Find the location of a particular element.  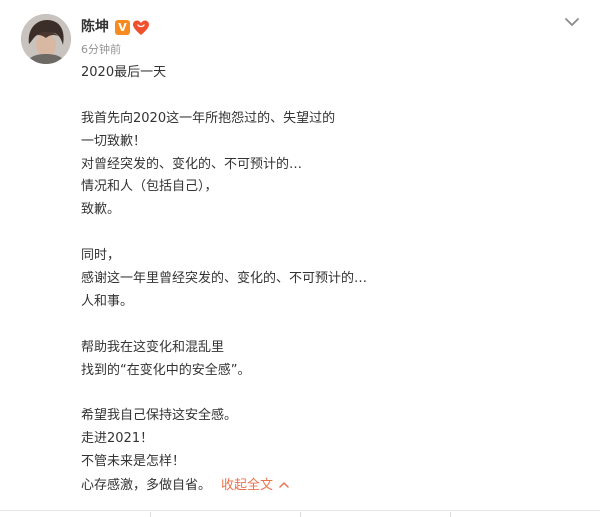

post-line: 人和事。 is located at coordinates (107, 301).